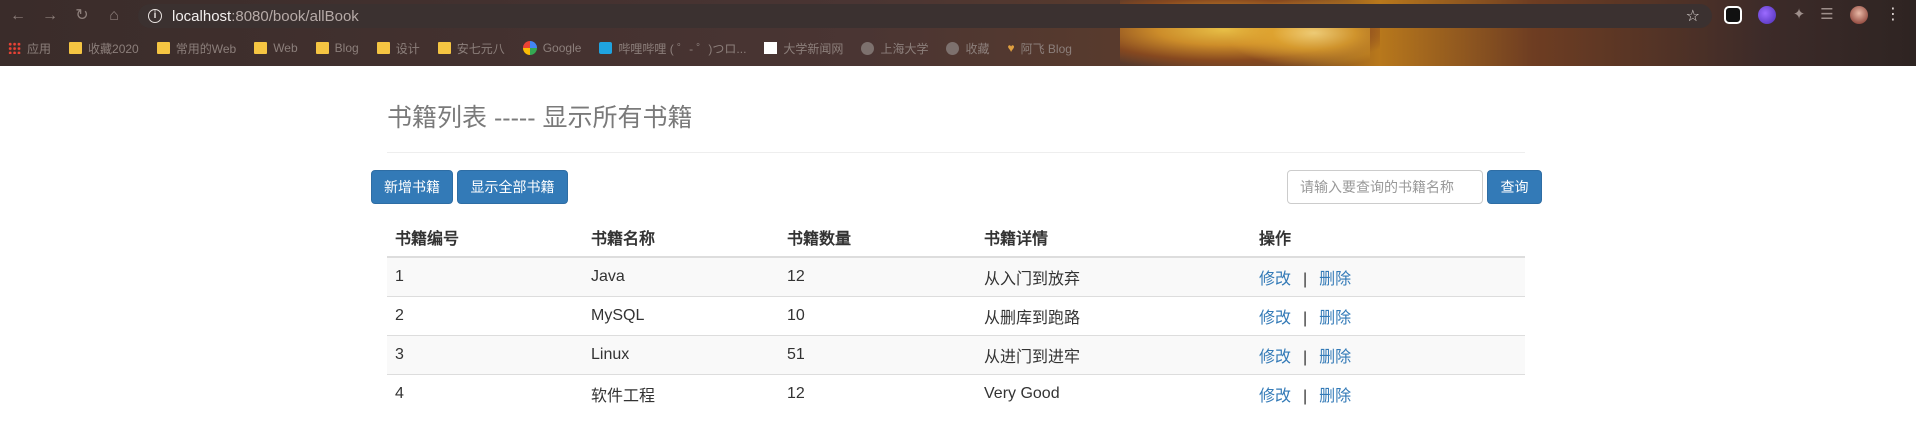  What do you see at coordinates (1046, 48) in the screenshot?
I see `bookmark-label: 阿飞 Blog` at bounding box center [1046, 48].